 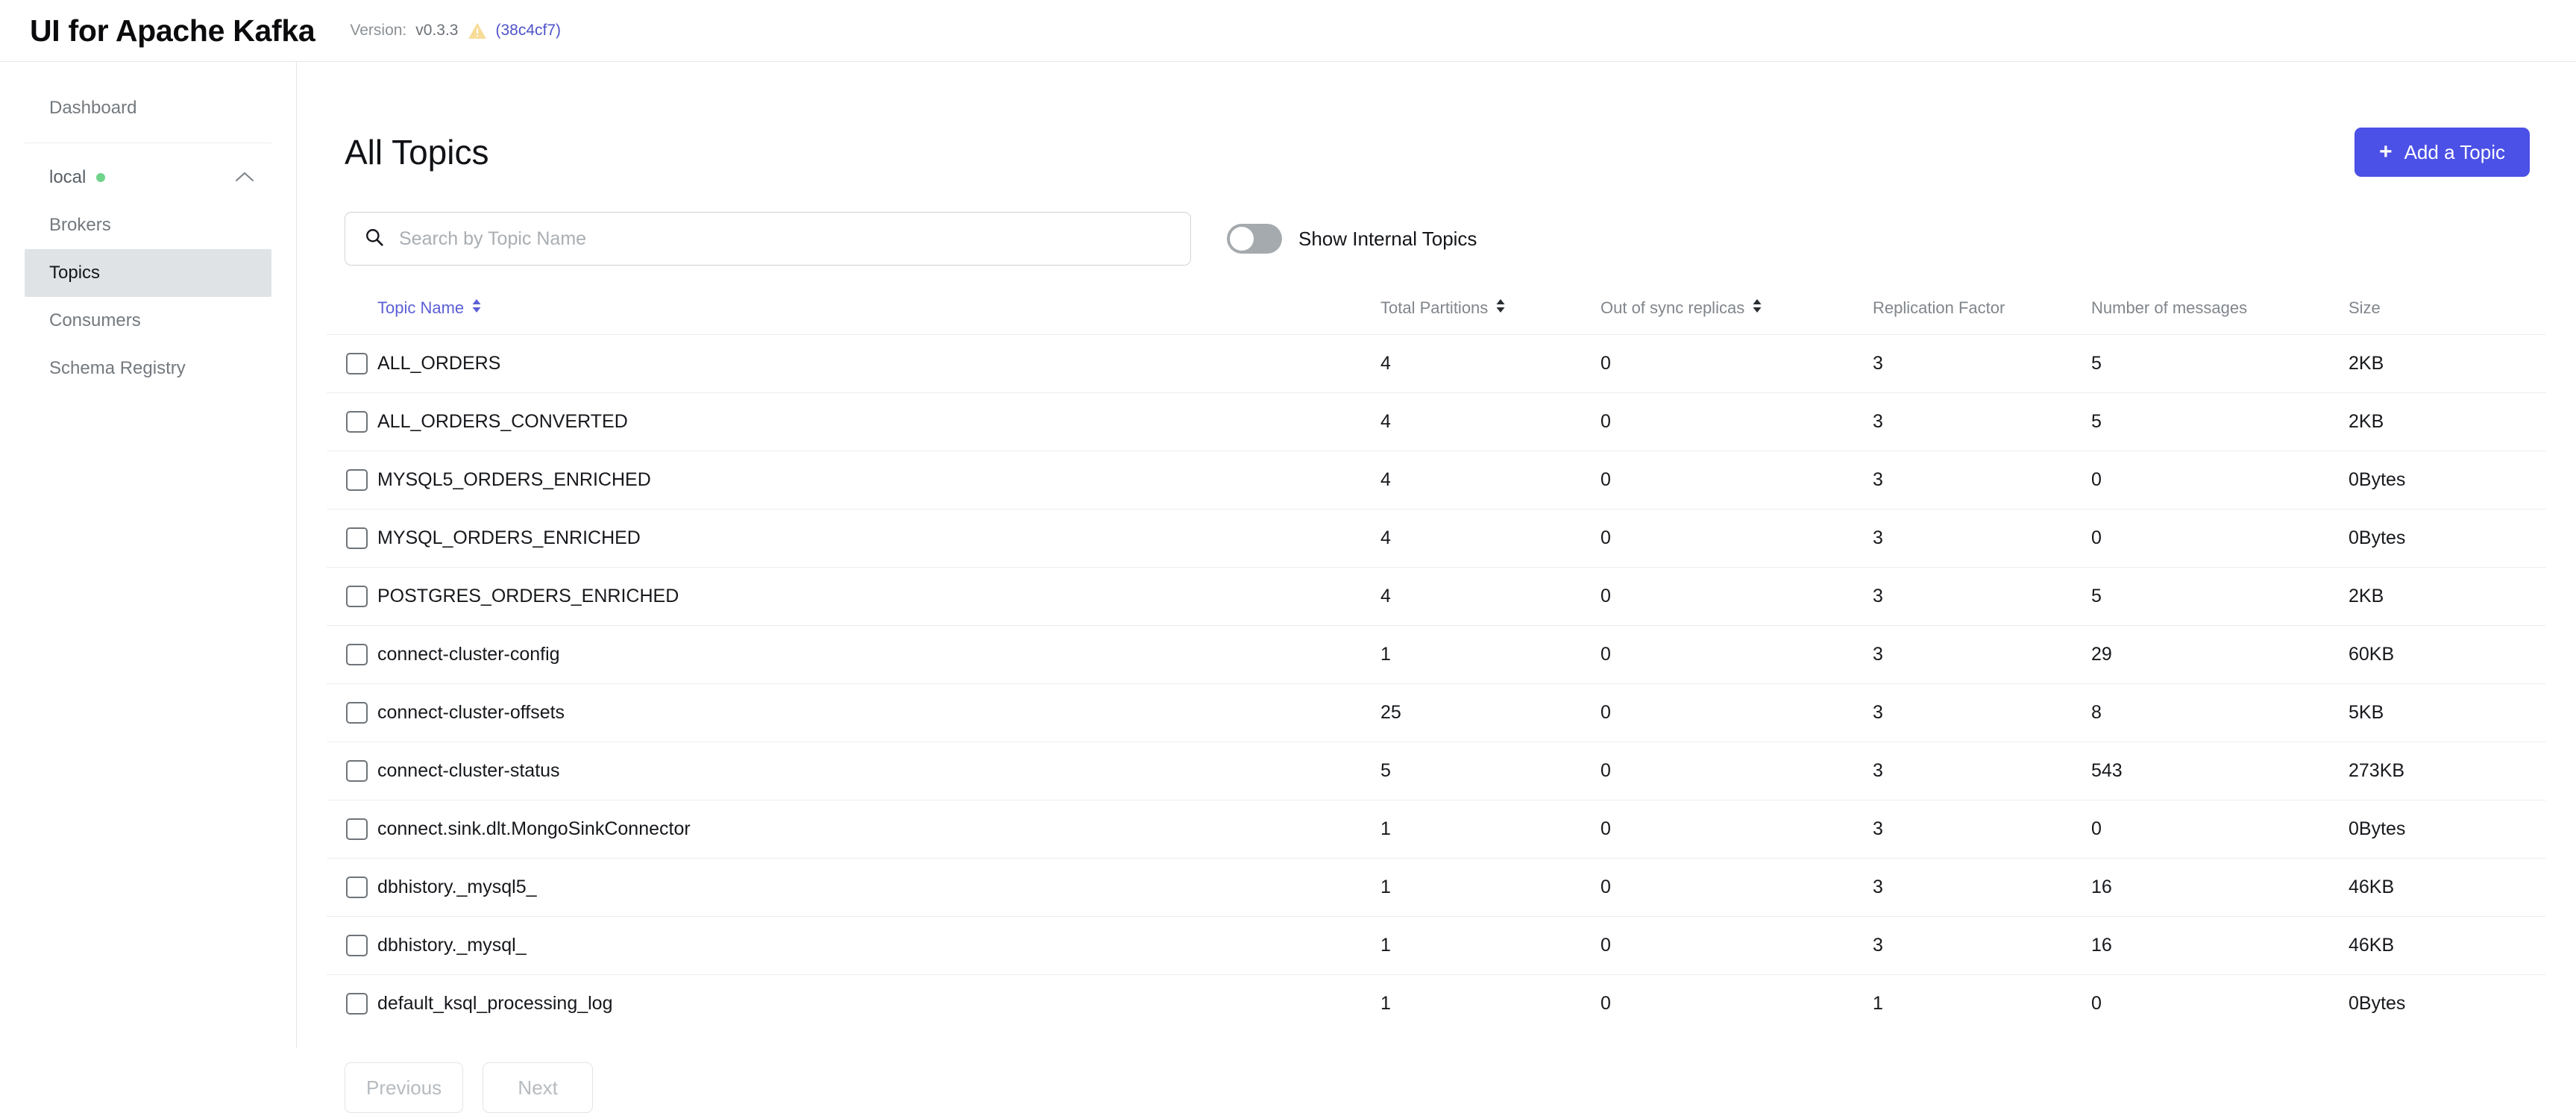 I want to click on th-replication-factor: Replication Factor, so click(x=1982, y=316).